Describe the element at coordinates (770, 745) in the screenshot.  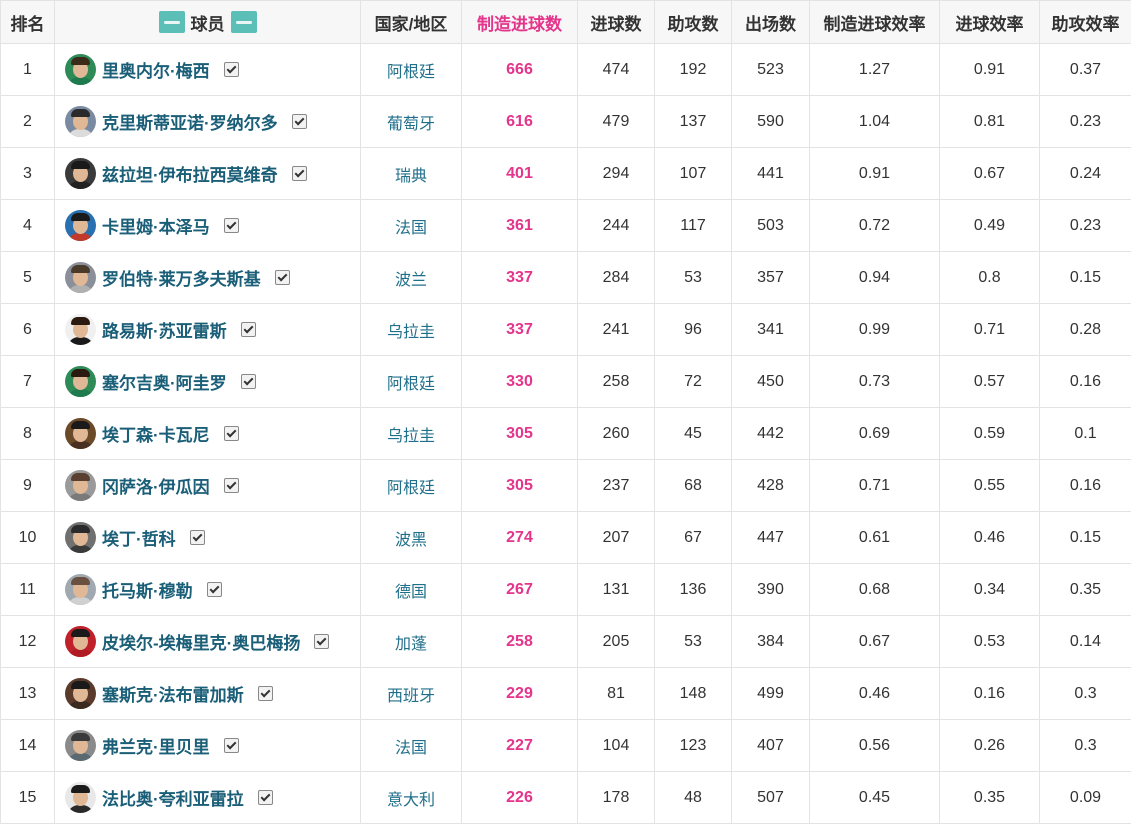
I see `appearances-cell: 407` at that location.